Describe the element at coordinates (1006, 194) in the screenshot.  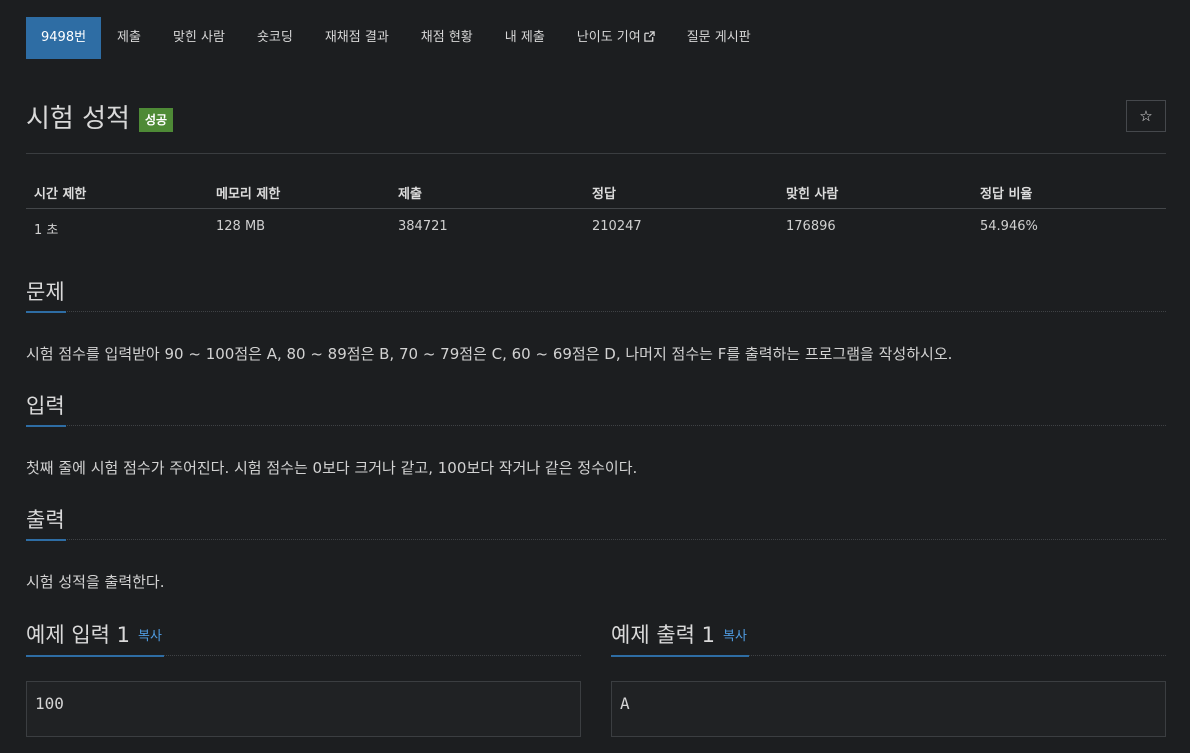
I see `header-accept-ratio: 정답 비율` at that location.